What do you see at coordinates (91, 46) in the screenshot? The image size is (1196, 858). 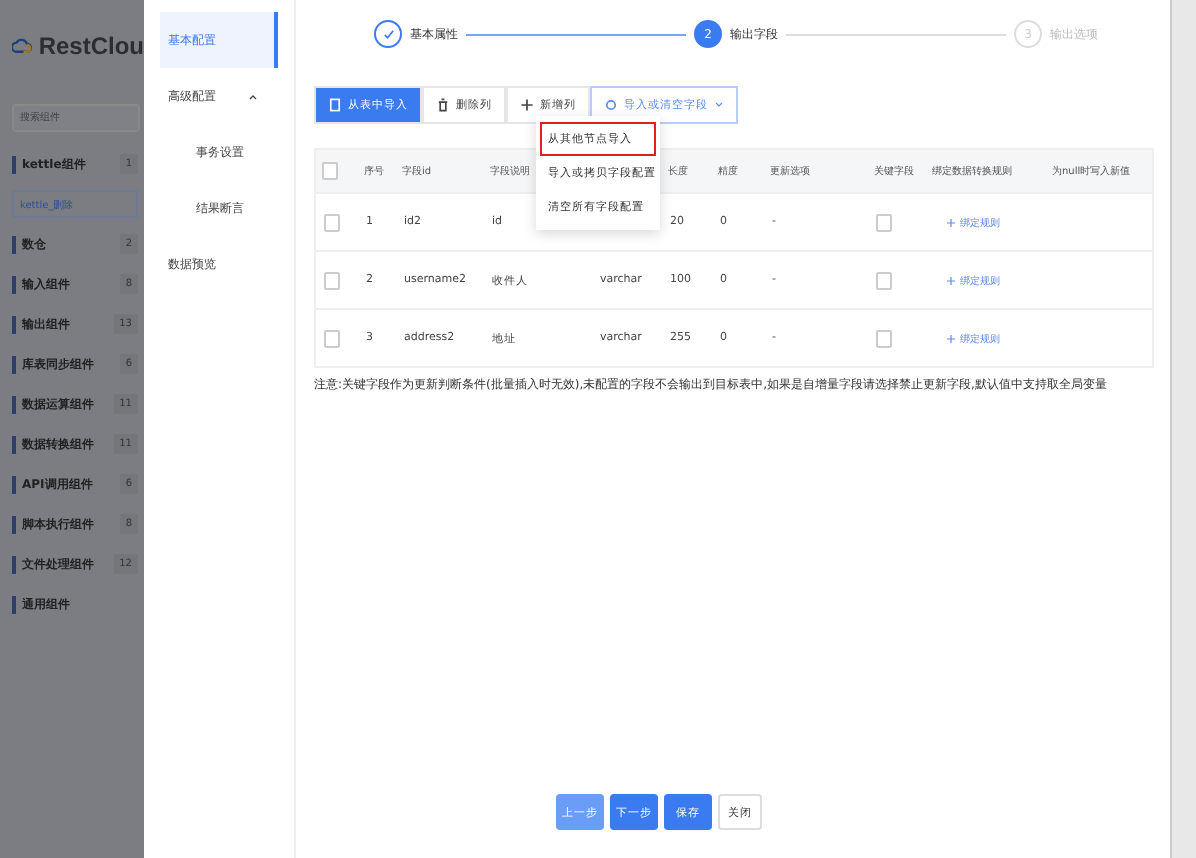 I see `logo-text: RestClou` at bounding box center [91, 46].